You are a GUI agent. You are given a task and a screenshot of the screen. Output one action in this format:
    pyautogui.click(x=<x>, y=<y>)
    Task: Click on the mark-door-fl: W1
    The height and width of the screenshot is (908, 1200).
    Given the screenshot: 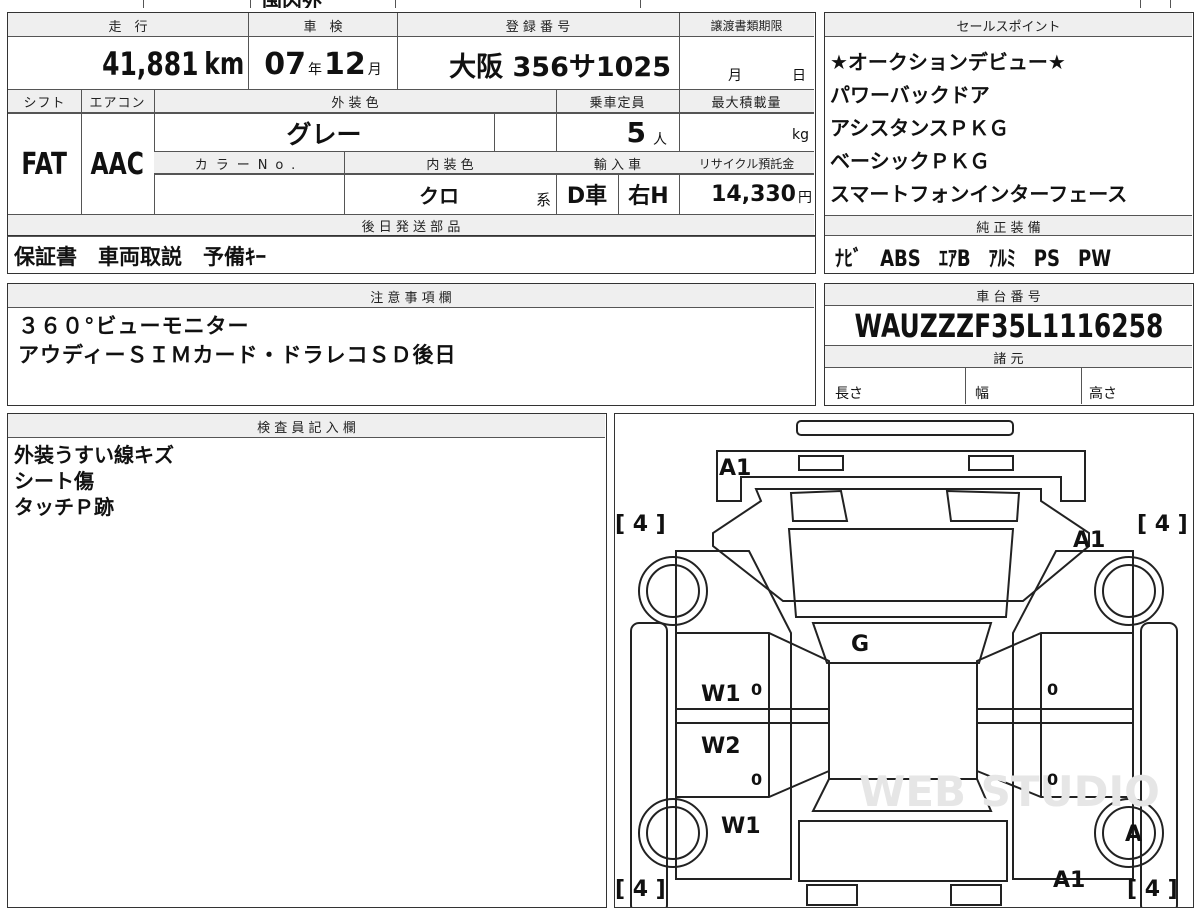 What is the action you would take?
    pyautogui.click(x=721, y=694)
    